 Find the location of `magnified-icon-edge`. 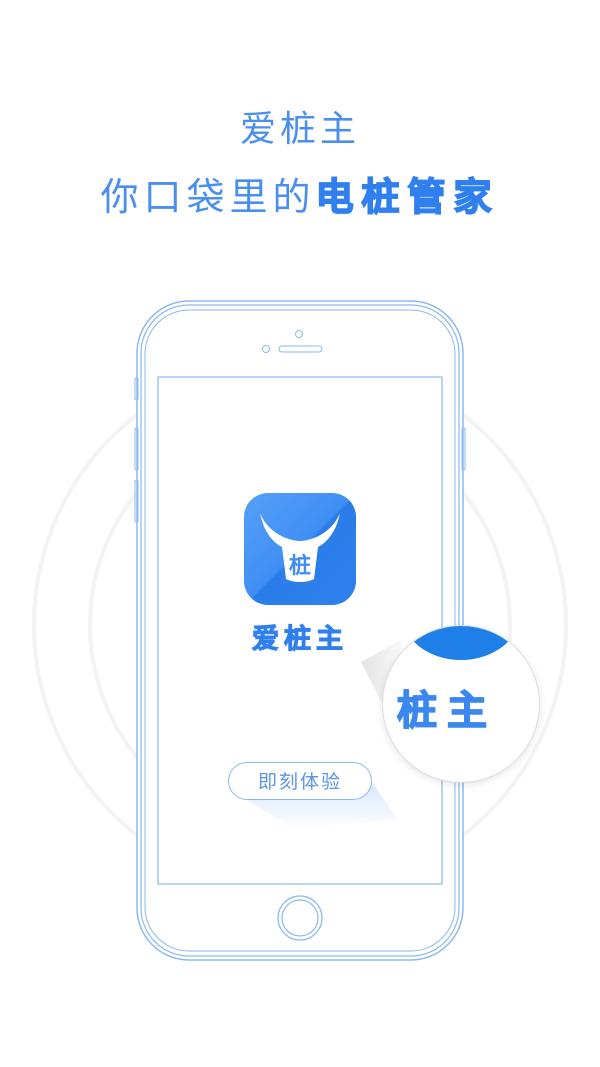

magnified-icon-edge is located at coordinates (461, 643).